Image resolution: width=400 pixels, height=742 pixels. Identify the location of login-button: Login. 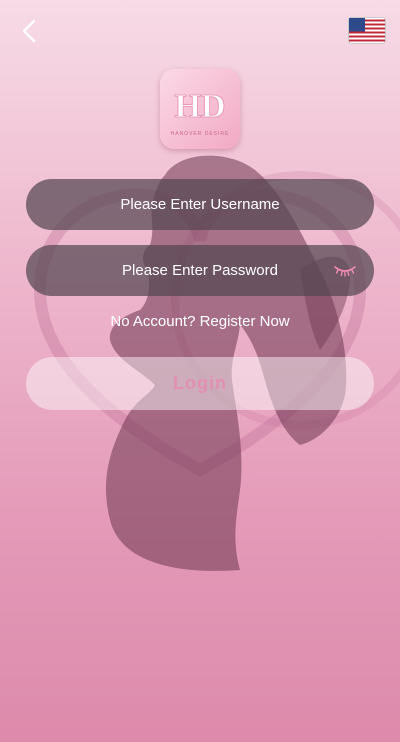
(200, 383).